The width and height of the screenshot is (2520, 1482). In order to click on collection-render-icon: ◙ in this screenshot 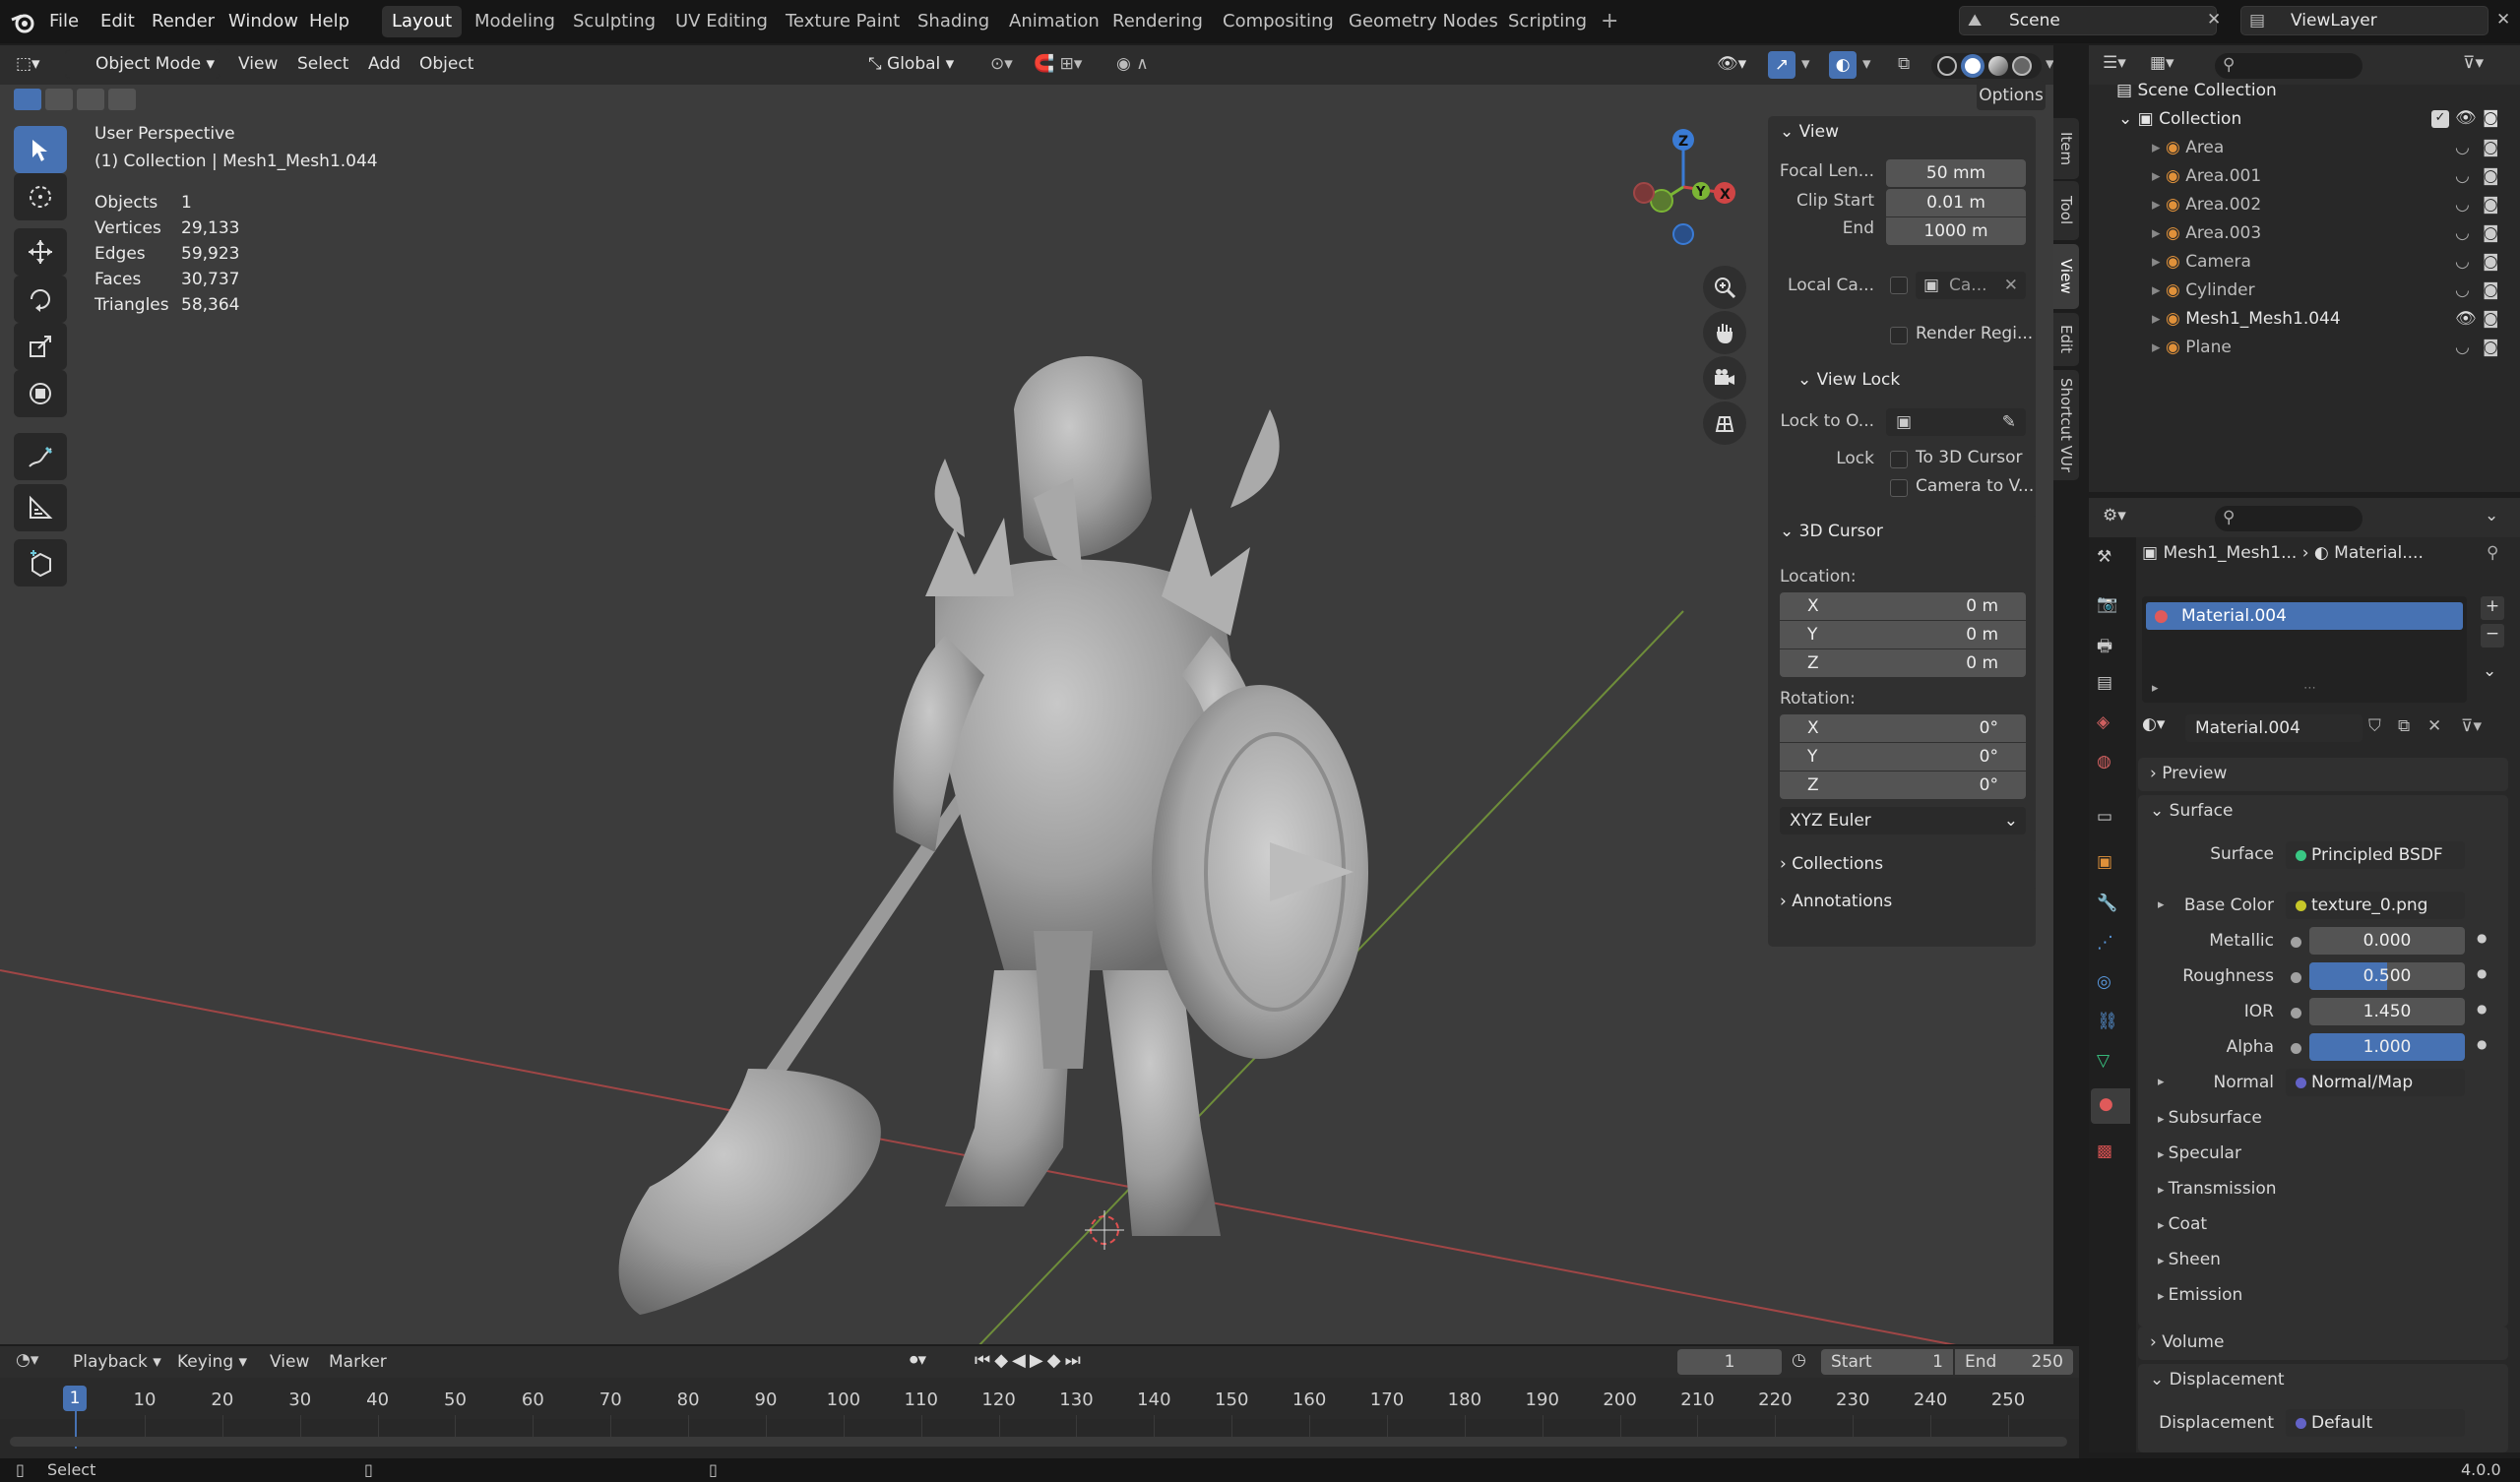, I will do `click(2491, 118)`.